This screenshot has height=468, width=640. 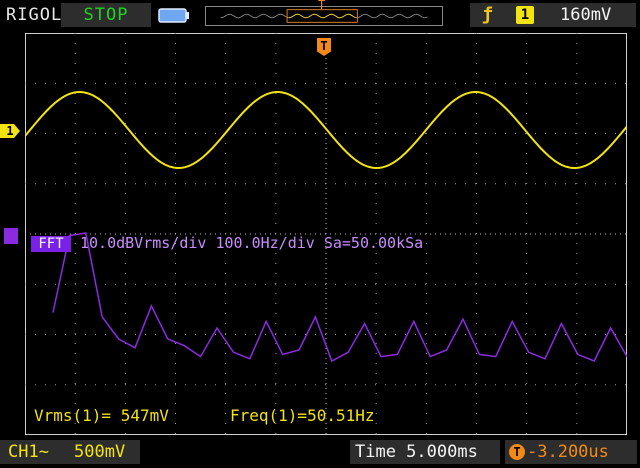 What do you see at coordinates (525, 15) in the screenshot?
I see `trigger-source-badge: 1` at bounding box center [525, 15].